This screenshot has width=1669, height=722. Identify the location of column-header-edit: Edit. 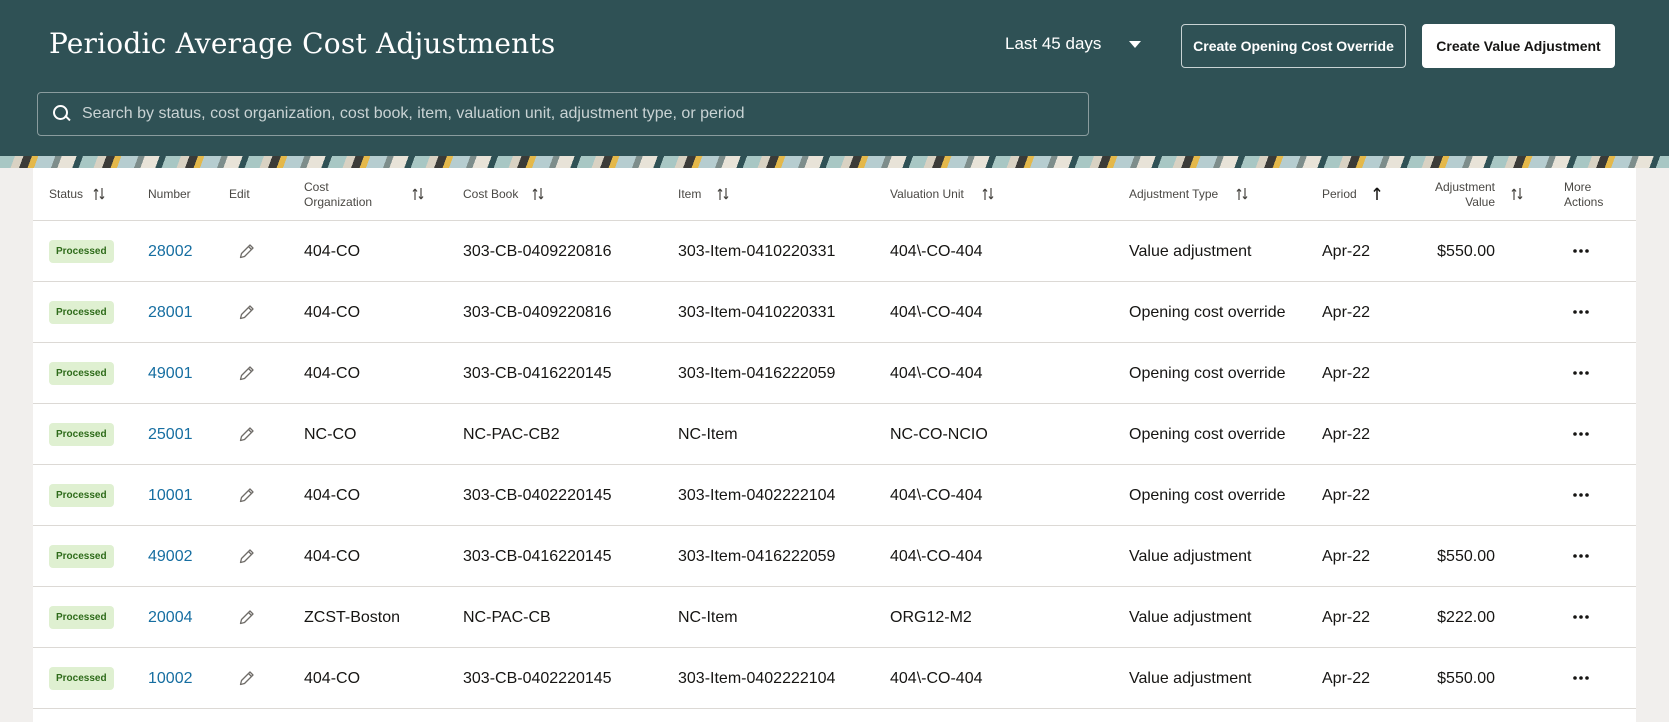
(239, 194).